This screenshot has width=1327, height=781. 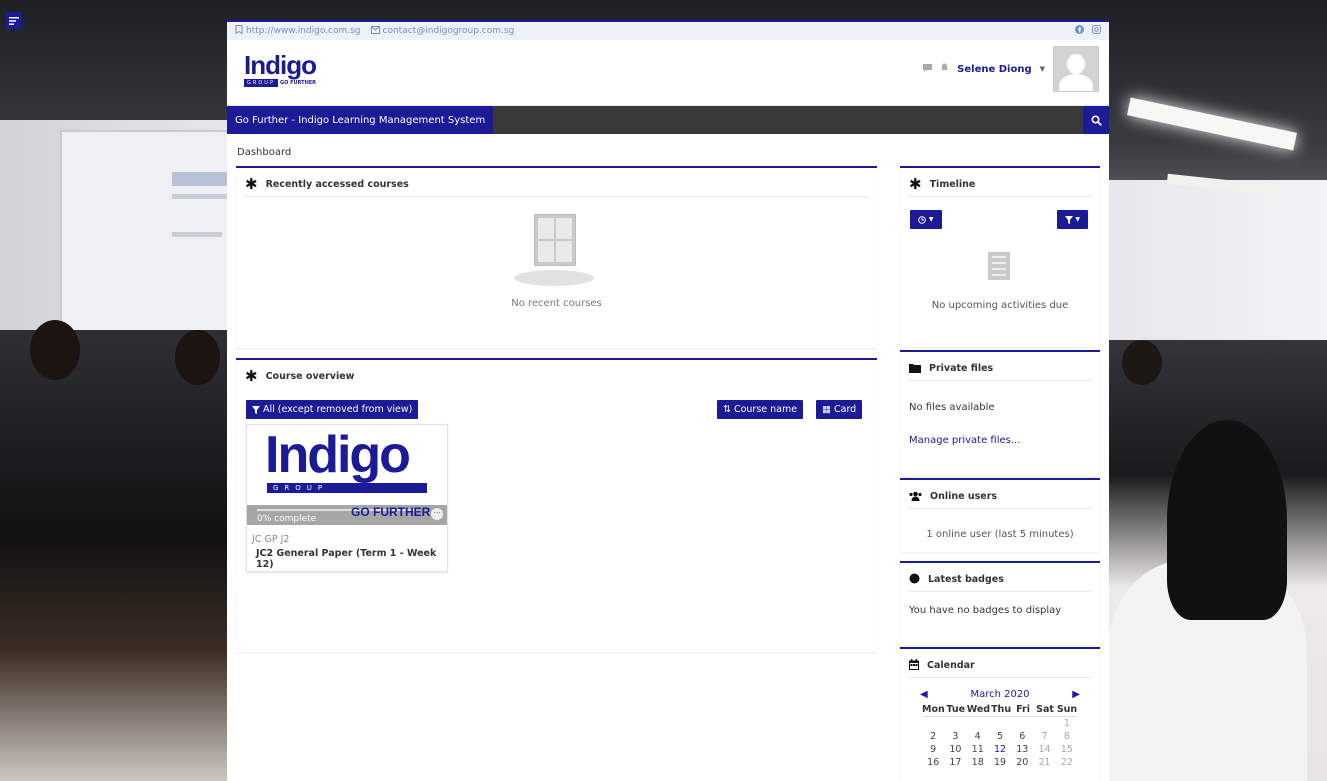 I want to click on calendar-day: 13, so click(x=1022, y=749).